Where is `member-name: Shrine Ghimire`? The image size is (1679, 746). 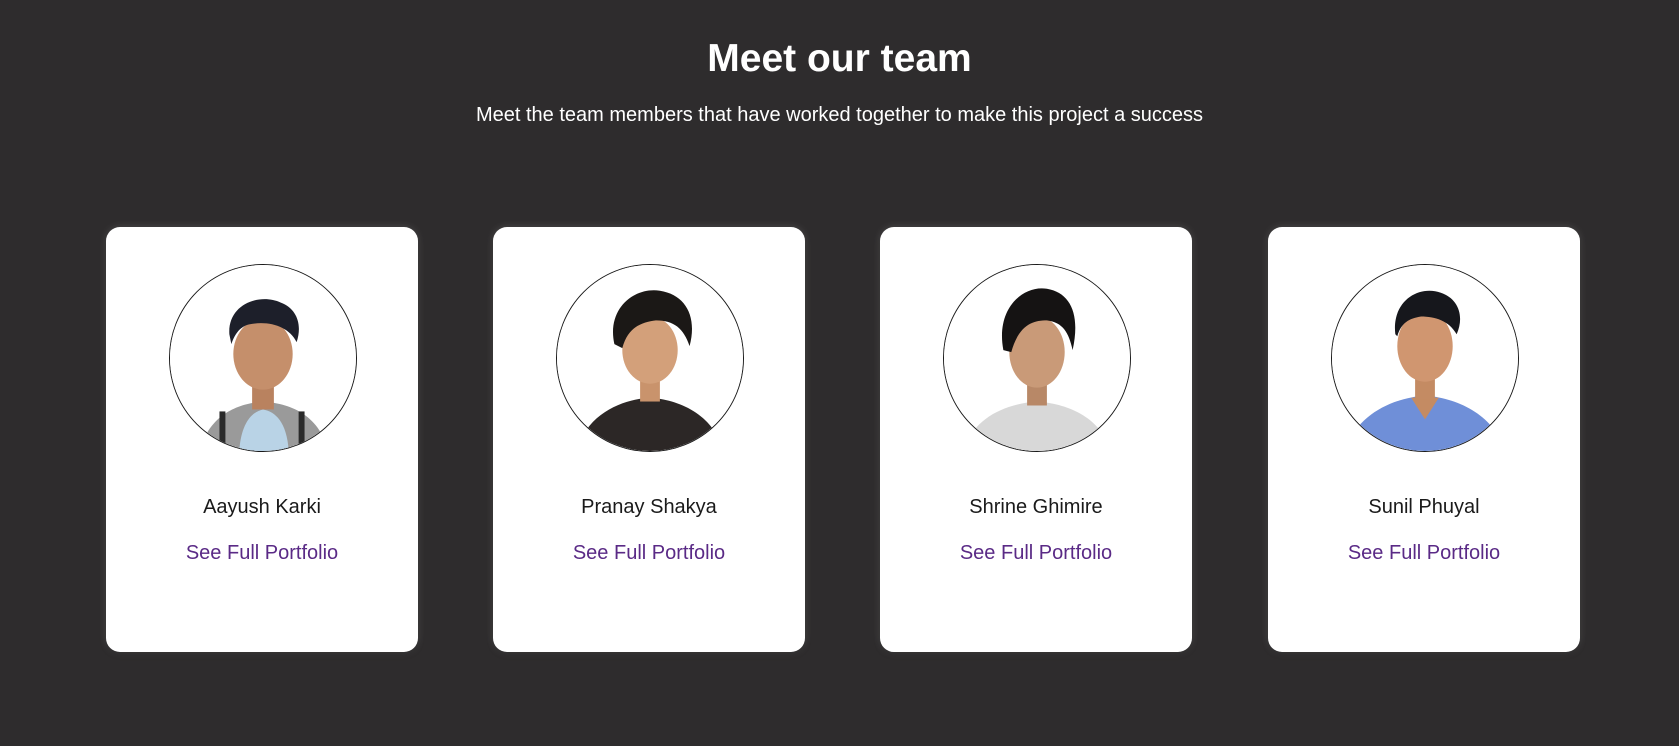
member-name: Shrine Ghimire is located at coordinates (1036, 507).